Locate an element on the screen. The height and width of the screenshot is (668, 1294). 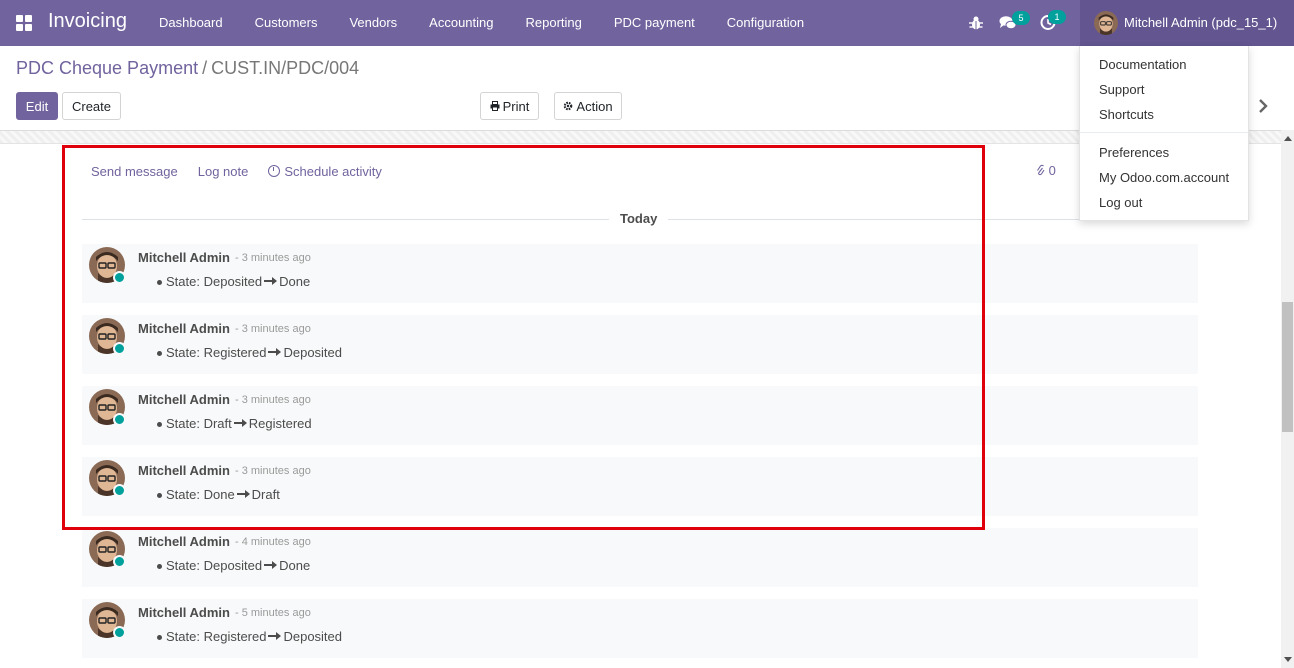
send-message-button: Send message is located at coordinates (134, 172).